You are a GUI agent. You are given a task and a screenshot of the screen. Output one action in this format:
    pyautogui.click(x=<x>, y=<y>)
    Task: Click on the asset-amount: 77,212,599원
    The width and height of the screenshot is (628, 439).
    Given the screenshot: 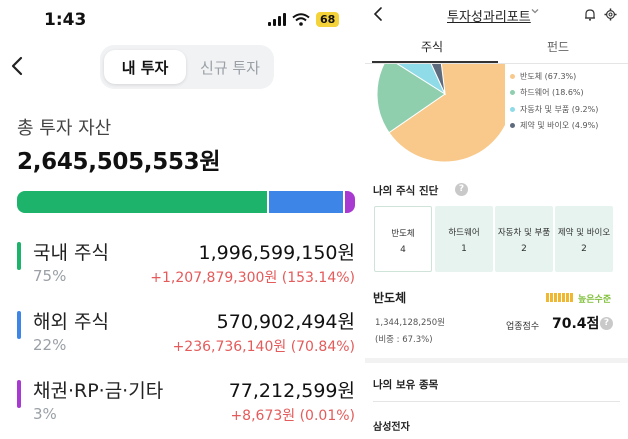 What is the action you would take?
    pyautogui.click(x=291, y=391)
    